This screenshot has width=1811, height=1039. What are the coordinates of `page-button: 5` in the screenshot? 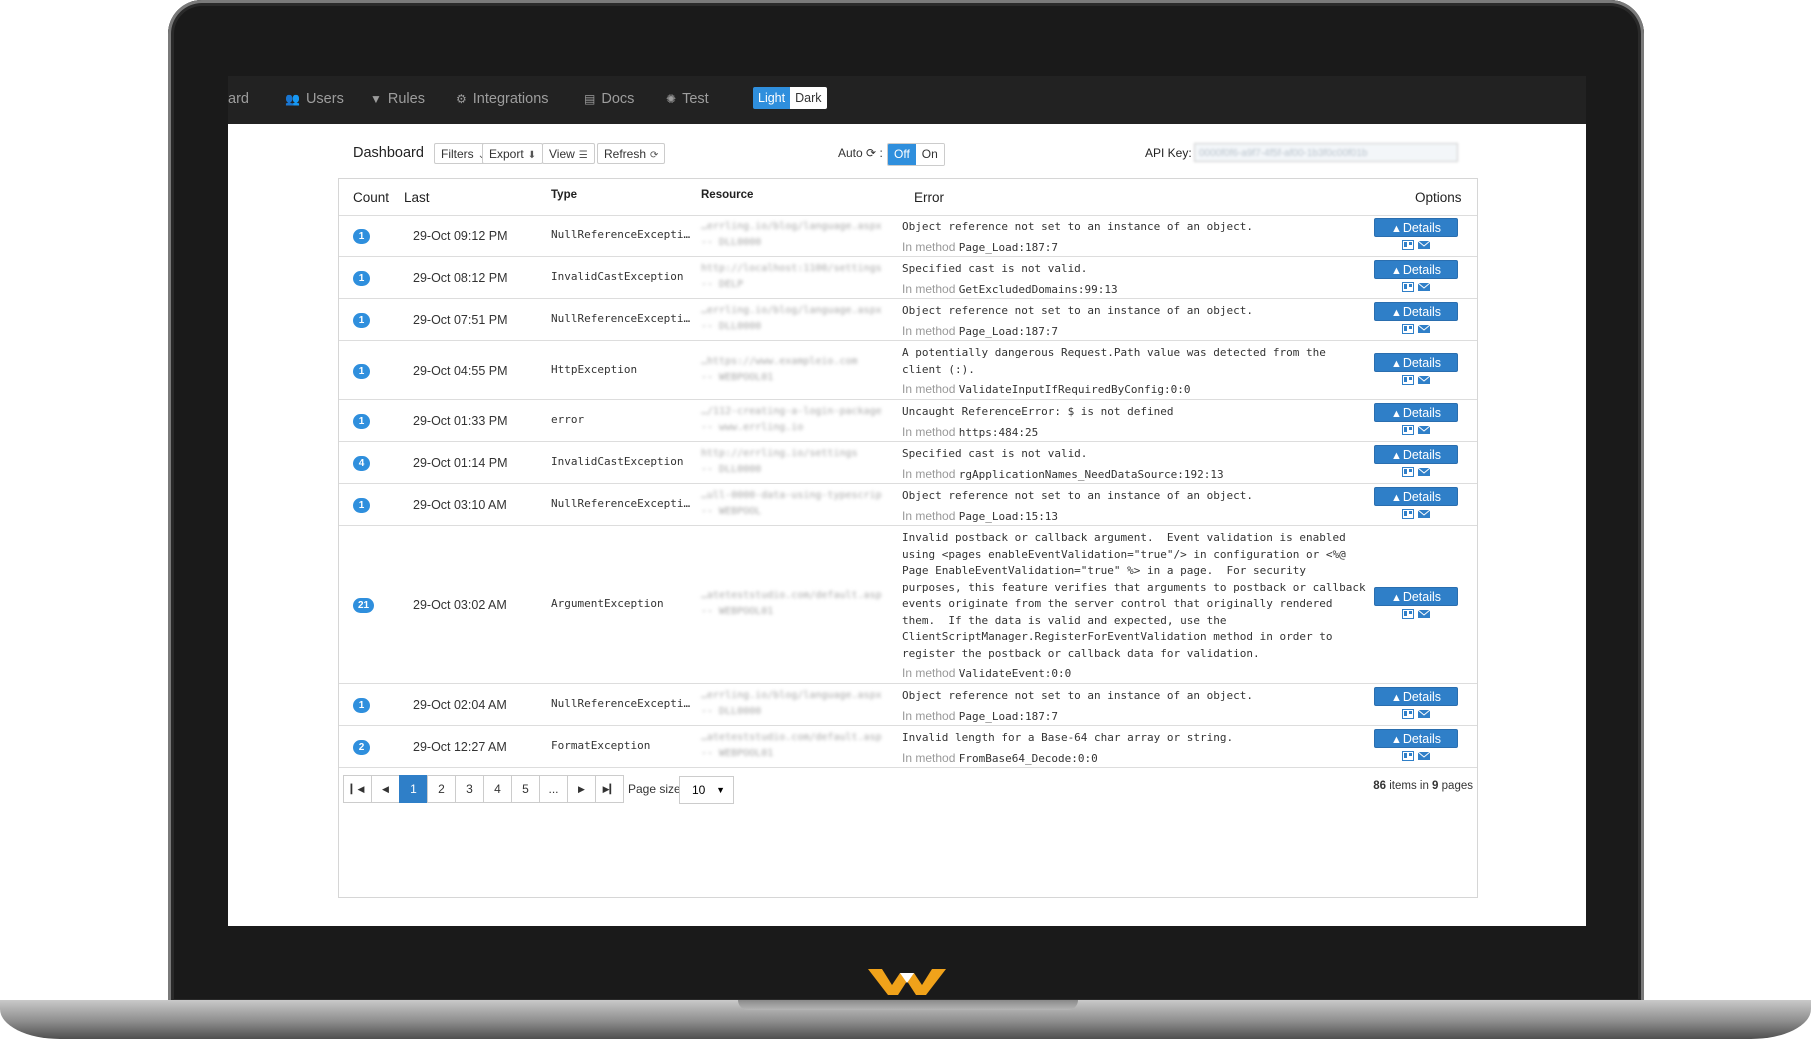 It's located at (525, 789).